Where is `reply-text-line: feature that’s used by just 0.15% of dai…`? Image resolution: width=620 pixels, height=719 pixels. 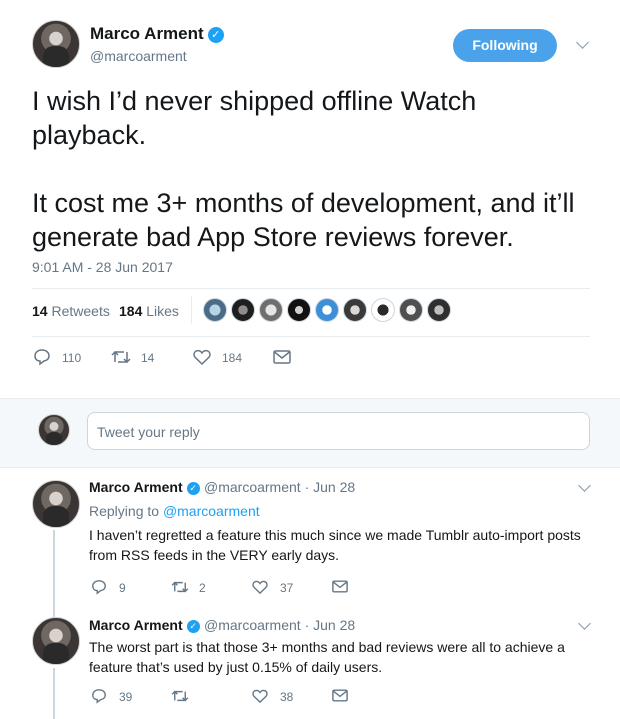
reply-text-line: feature that’s used by just 0.15% of dai… is located at coordinates (236, 667).